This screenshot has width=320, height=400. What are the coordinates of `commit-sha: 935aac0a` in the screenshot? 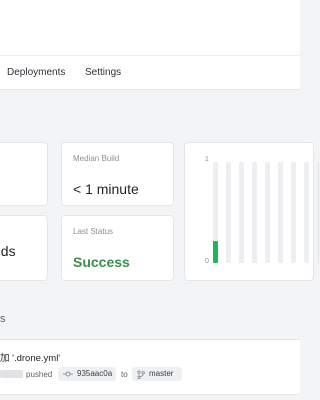 It's located at (95, 373).